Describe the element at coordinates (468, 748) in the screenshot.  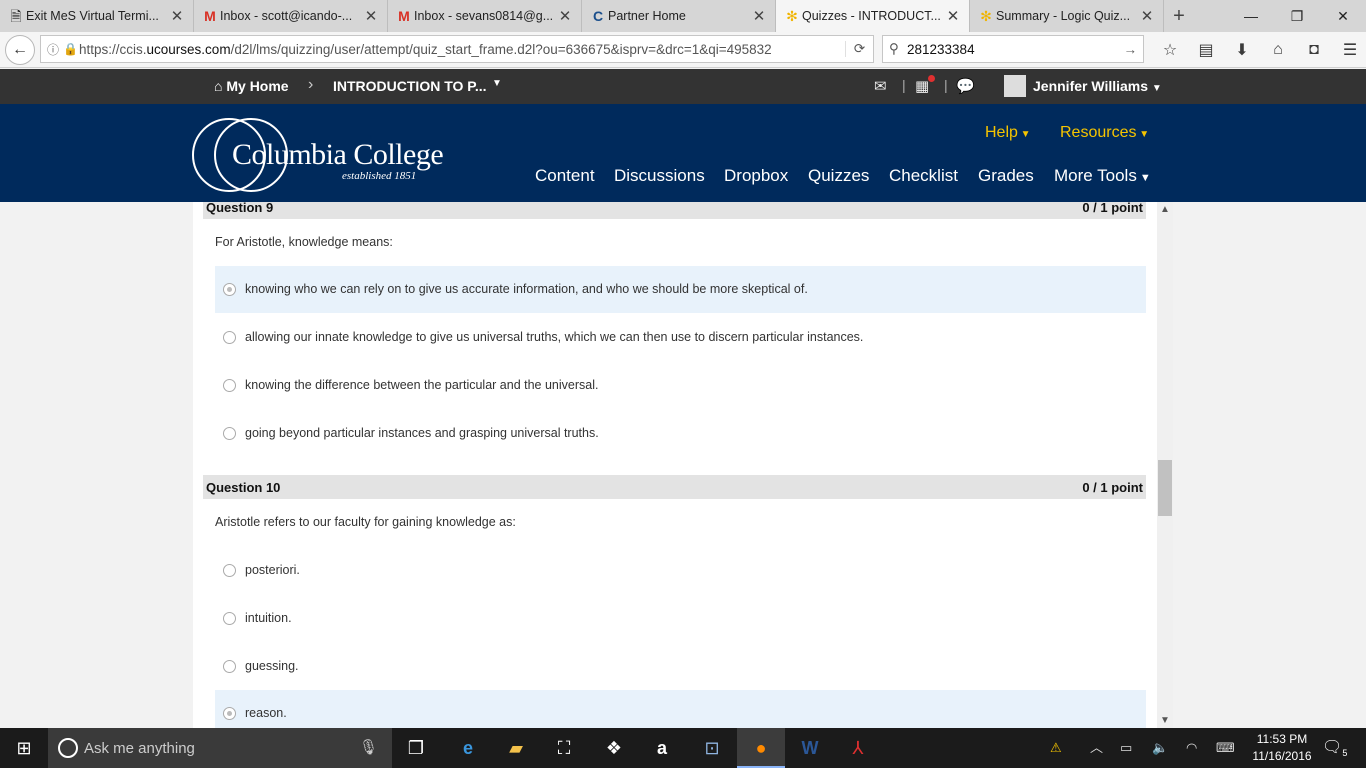
I see `edge-icon: e` at that location.